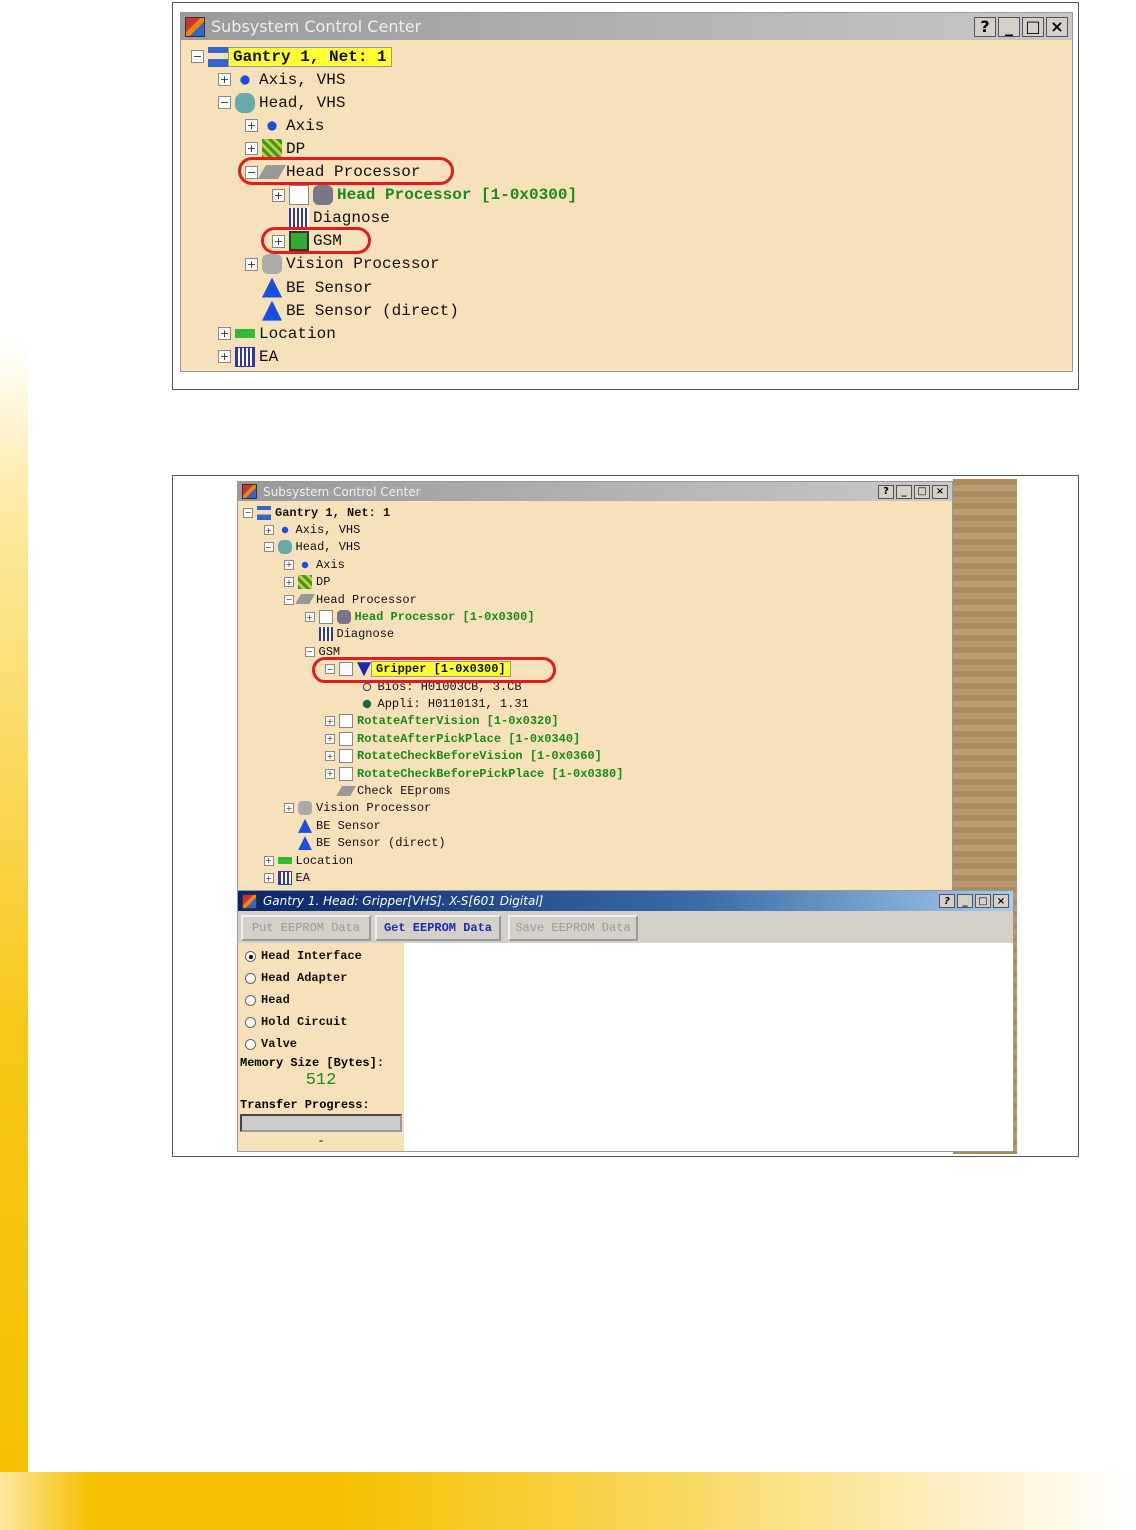 The image size is (1136, 1530). What do you see at coordinates (390, 790) in the screenshot?
I see `tree-item: Check EEproms` at bounding box center [390, 790].